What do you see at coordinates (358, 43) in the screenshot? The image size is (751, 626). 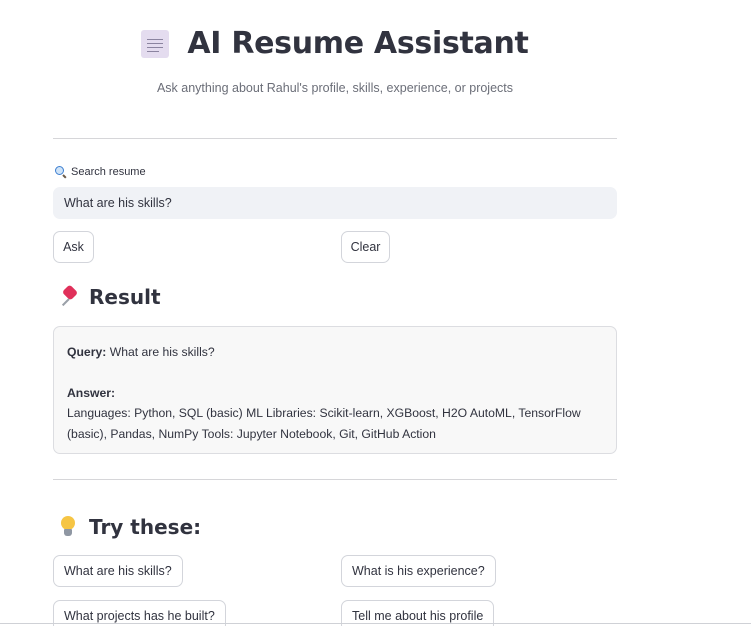 I see `page-title: AI Resume Assistant` at bounding box center [358, 43].